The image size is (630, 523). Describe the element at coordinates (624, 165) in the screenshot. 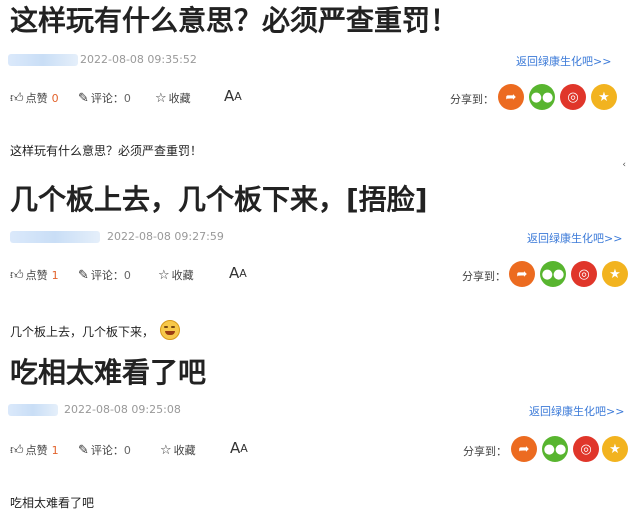

I see `caret-marker: ‹` at that location.